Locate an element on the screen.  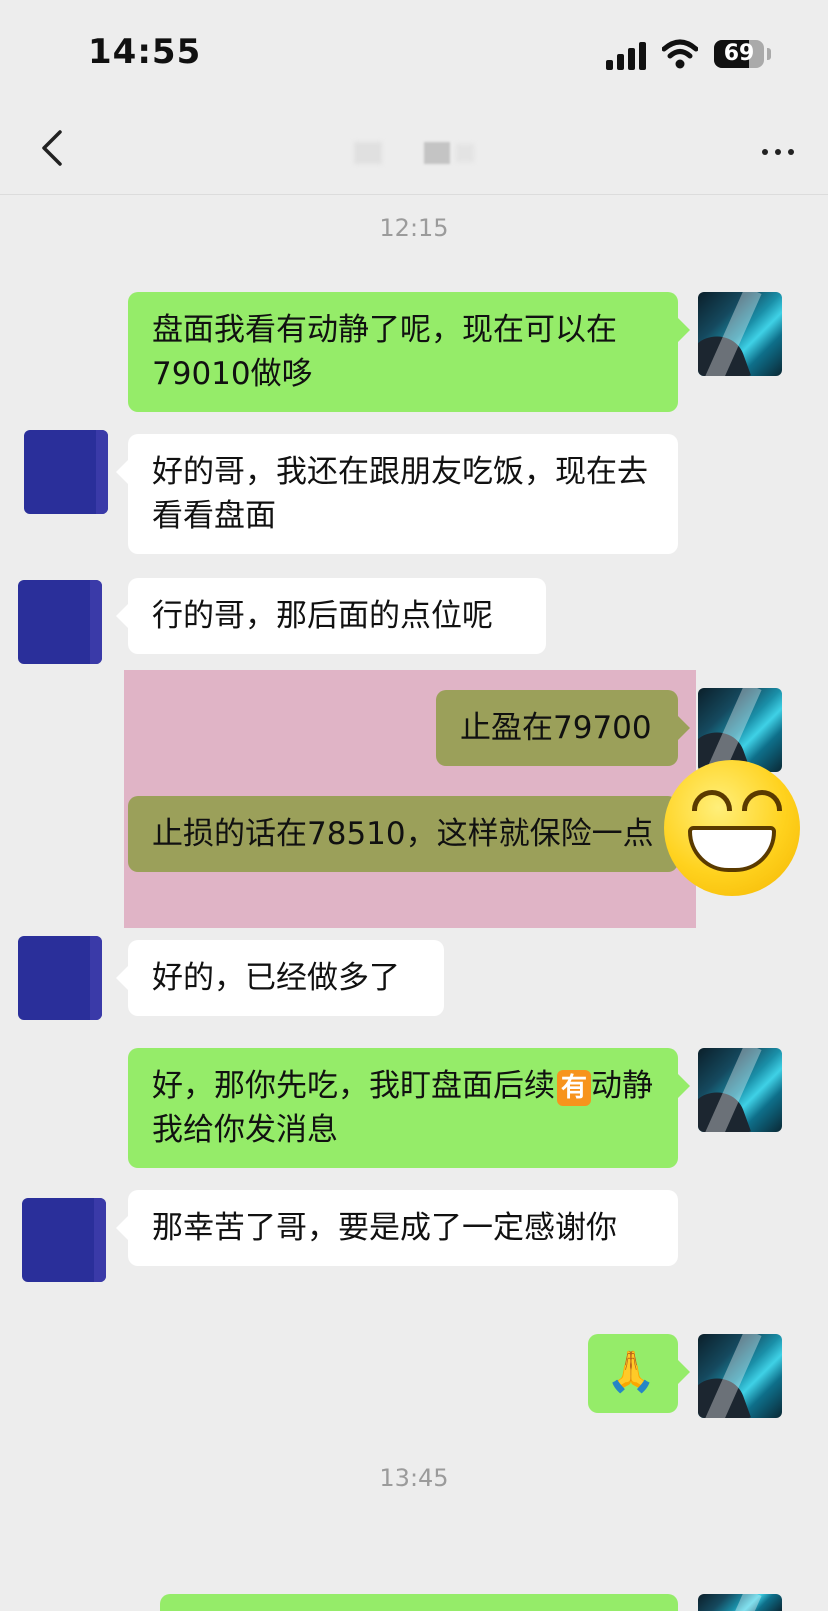
message-bubble-received: 好的，已经做多了 is located at coordinates (280, 978).